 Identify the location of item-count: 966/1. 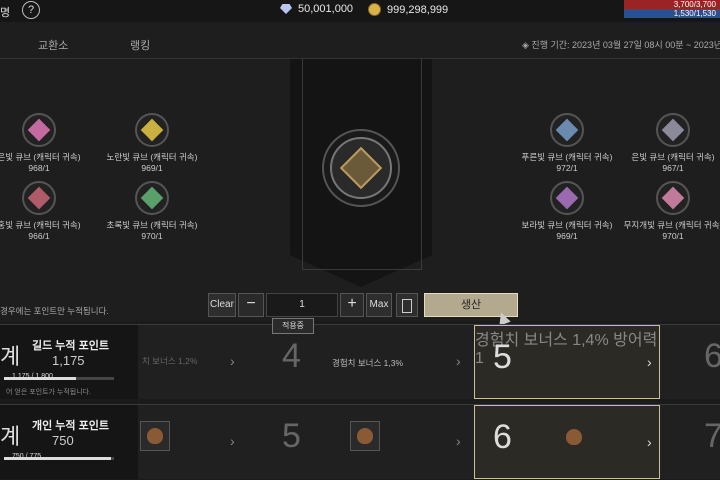
(39, 236).